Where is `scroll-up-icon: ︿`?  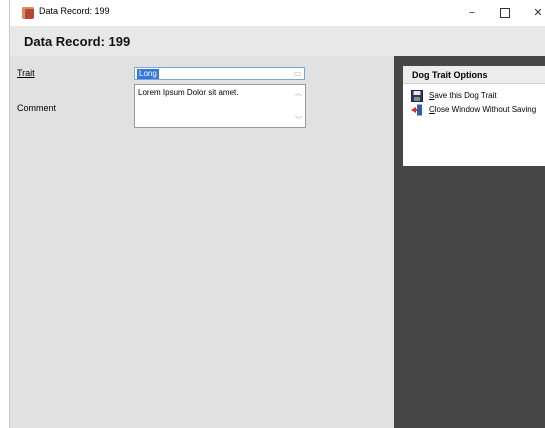 scroll-up-icon: ︿ is located at coordinates (298, 93).